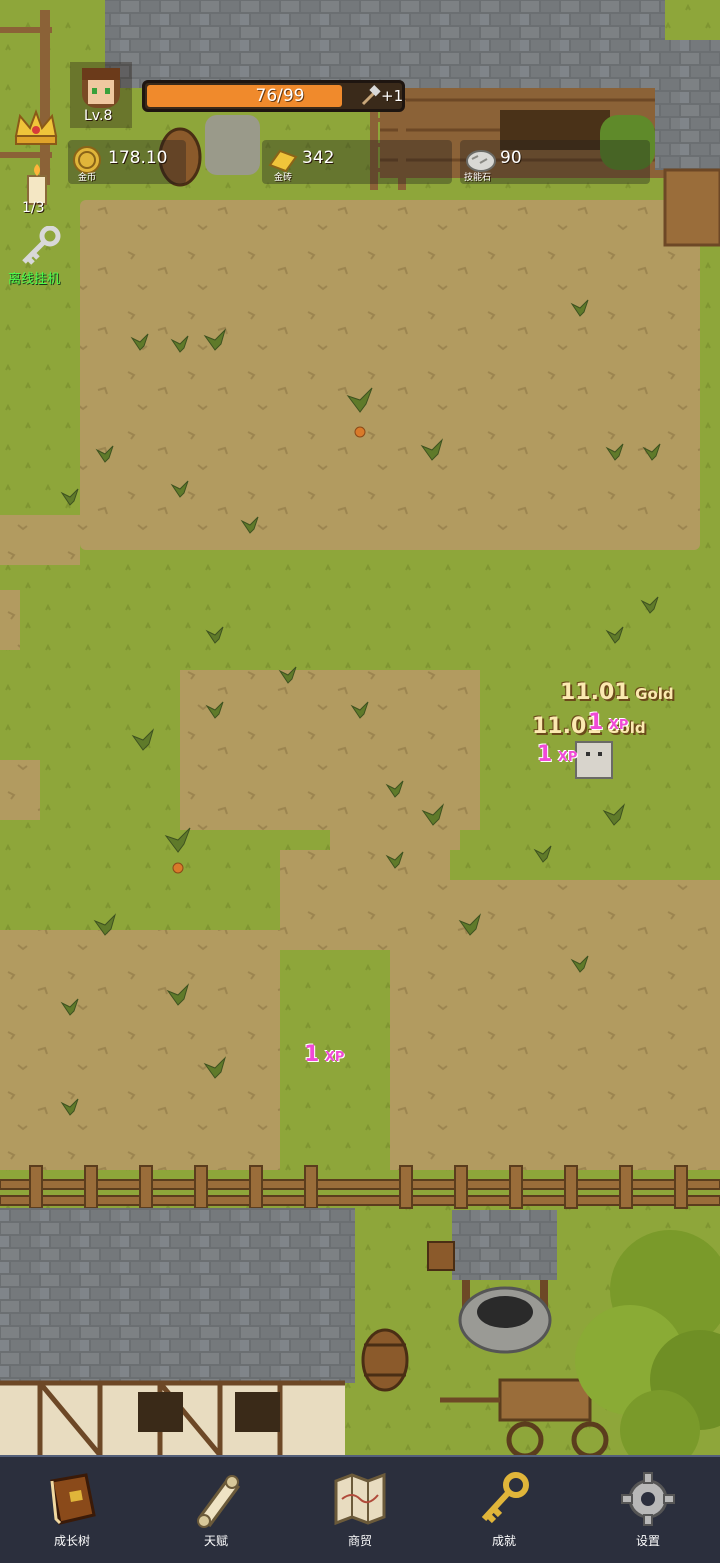 The height and width of the screenshot is (1563, 720). What do you see at coordinates (504, 1510) in the screenshot?
I see `nav-achievement: 成就` at bounding box center [504, 1510].